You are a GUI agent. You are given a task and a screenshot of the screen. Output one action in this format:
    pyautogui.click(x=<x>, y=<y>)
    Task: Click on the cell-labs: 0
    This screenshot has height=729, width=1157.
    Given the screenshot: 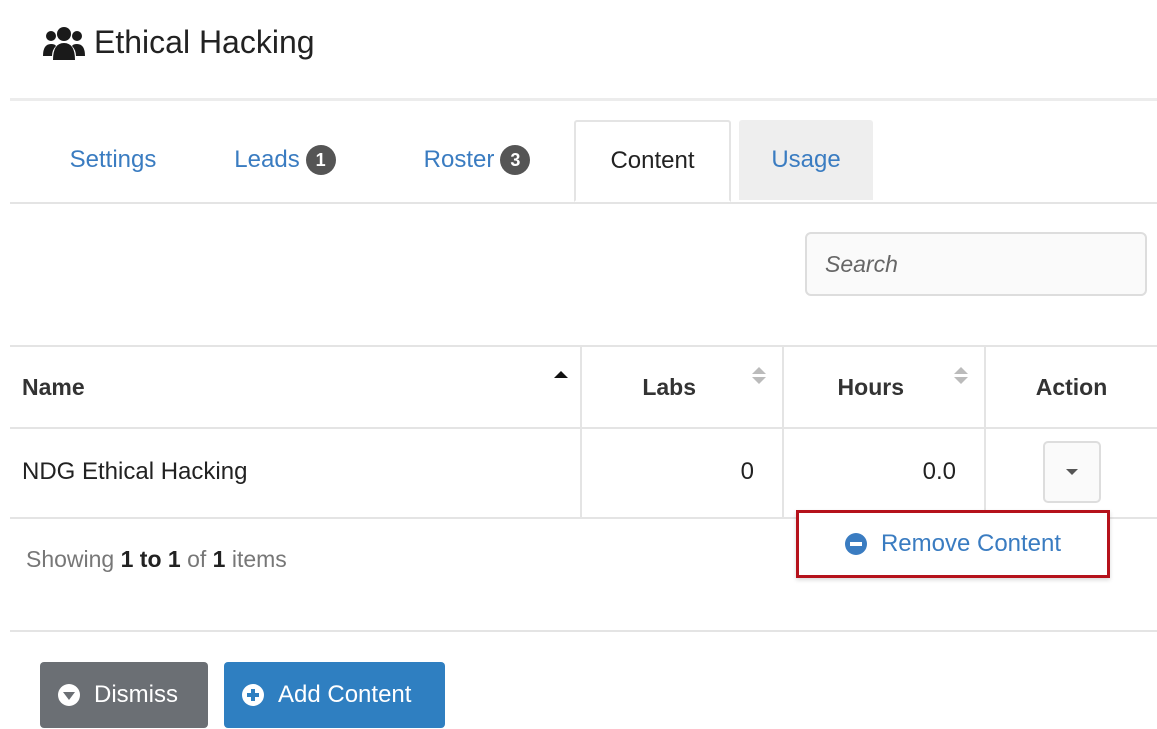 What is the action you would take?
    pyautogui.click(x=681, y=472)
    